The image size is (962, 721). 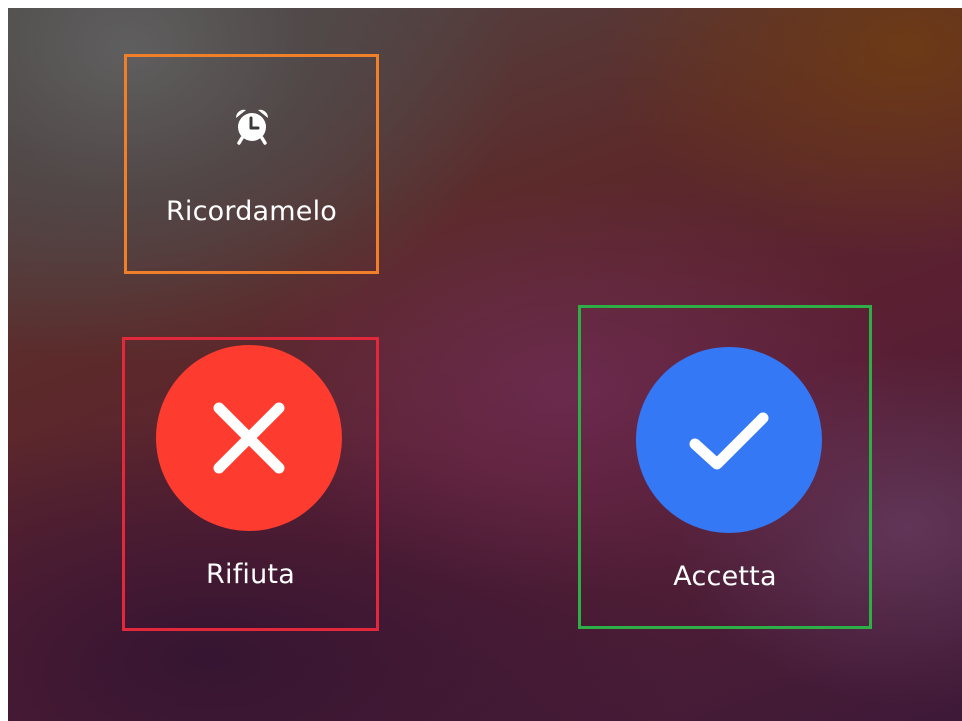 I want to click on remind-me-button: Ricordamelo, so click(x=251, y=164).